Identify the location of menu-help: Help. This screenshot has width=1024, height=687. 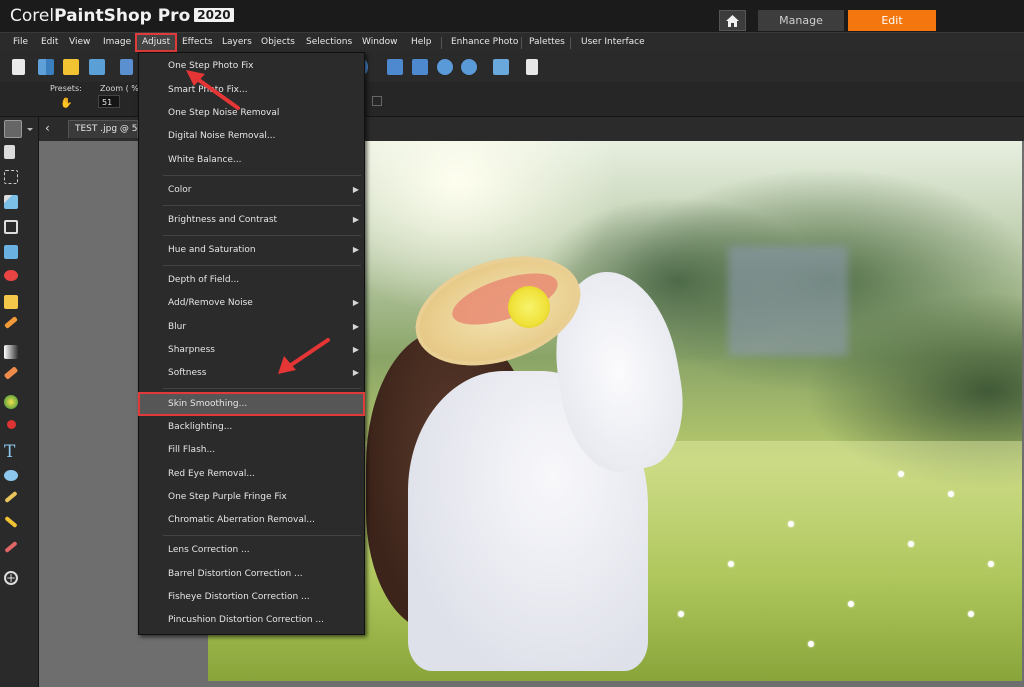
(421, 42).